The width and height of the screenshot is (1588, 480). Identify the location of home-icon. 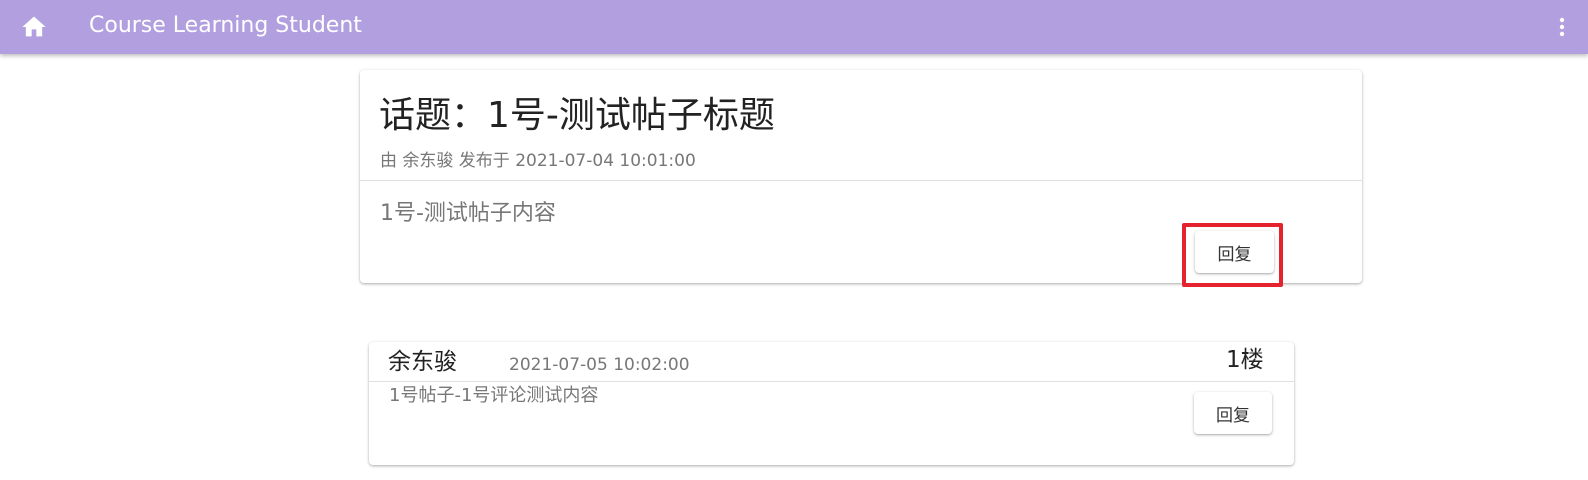
(34, 26).